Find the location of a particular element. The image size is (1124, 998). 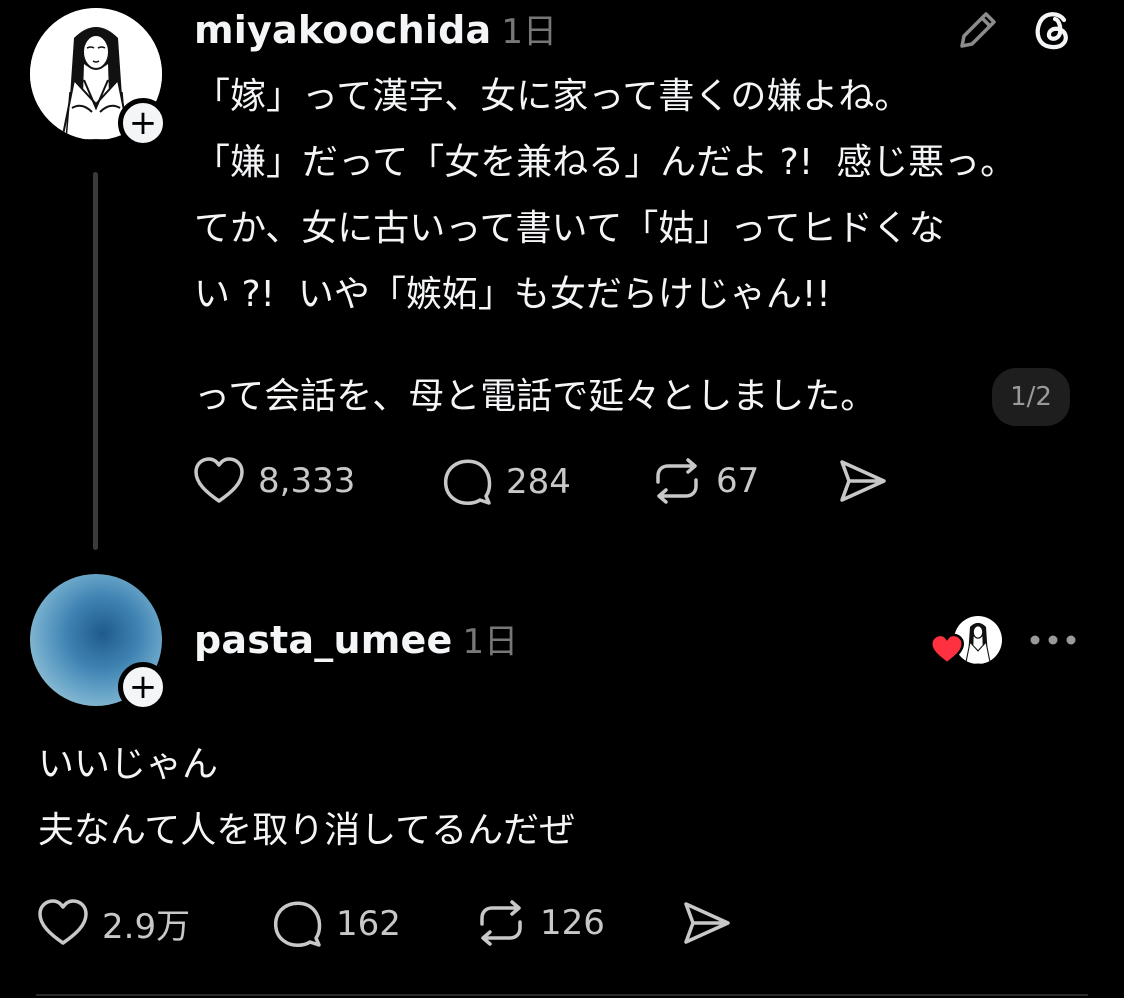

post-2-header: pasta_umee 1日 is located at coordinates (356, 639).